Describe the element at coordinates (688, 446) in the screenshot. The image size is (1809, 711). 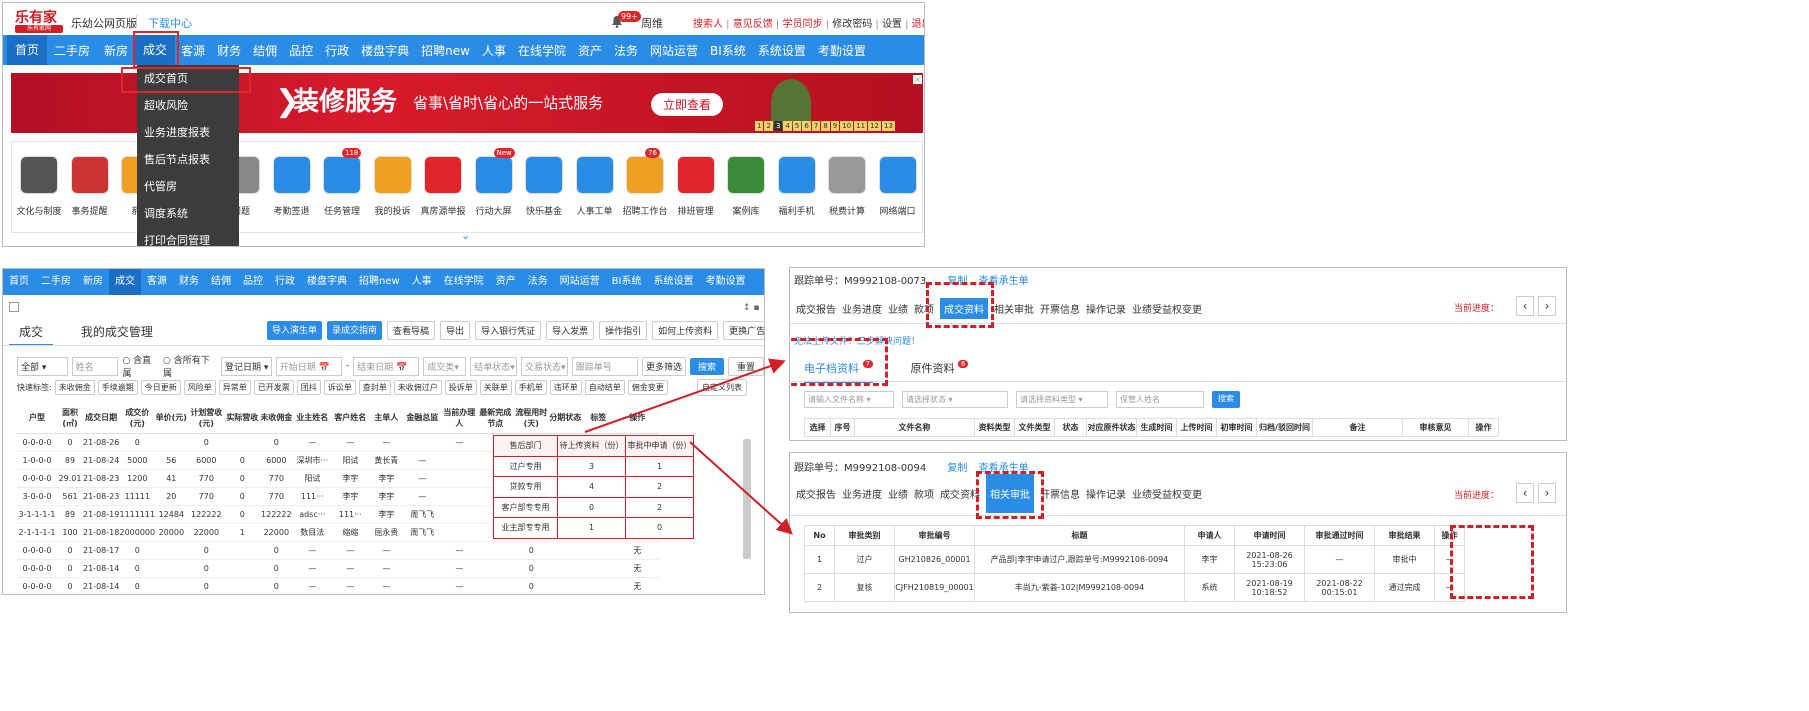
I see `annotation-arrows` at that location.